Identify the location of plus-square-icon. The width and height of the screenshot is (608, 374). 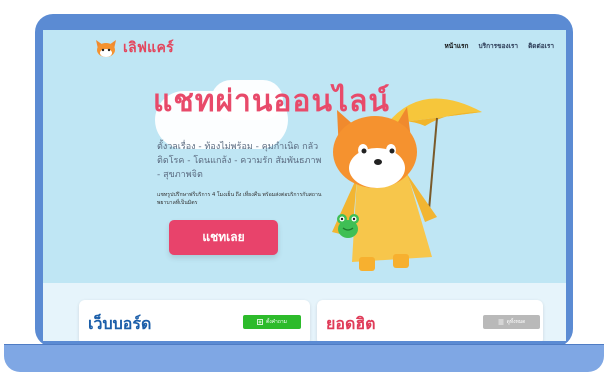
(260, 322).